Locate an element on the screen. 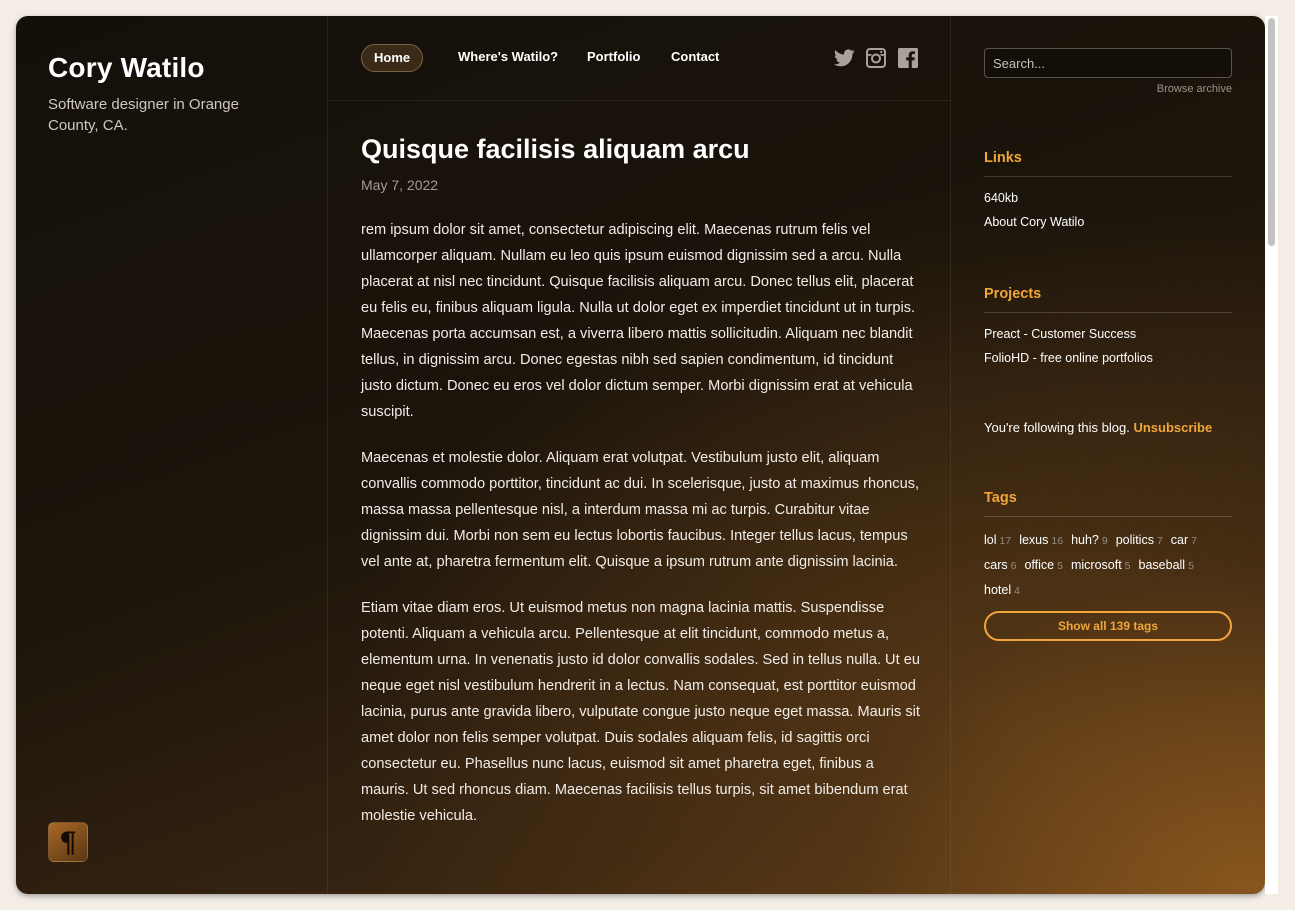 Image resolution: width=1295 pixels, height=910 pixels. tag-item: microsoft 5 is located at coordinates (1101, 565).